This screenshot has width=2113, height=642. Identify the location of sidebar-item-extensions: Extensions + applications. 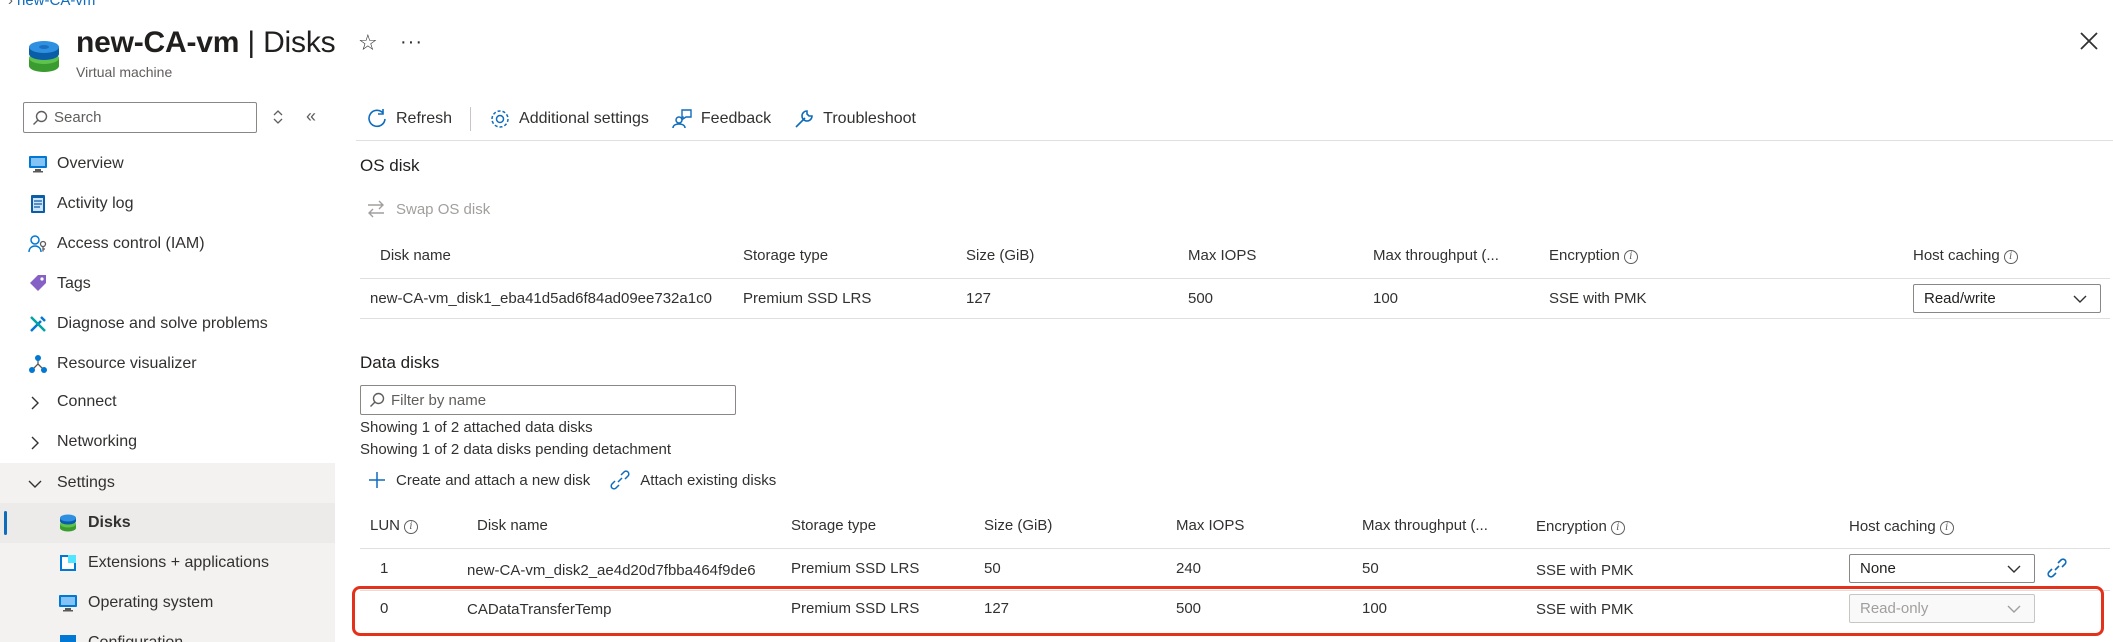
(167, 563).